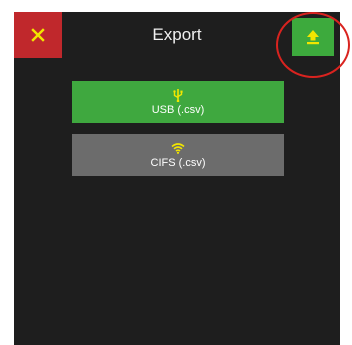  Describe the element at coordinates (178, 148) in the screenshot. I see `wifi-icon` at that location.